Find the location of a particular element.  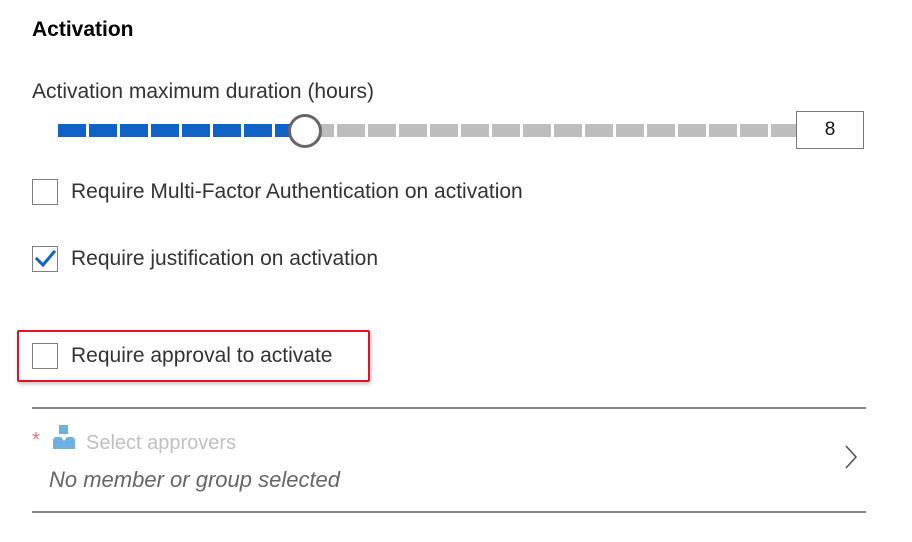

justification-checkbox-row: Require justification on activation is located at coordinates (205, 259).